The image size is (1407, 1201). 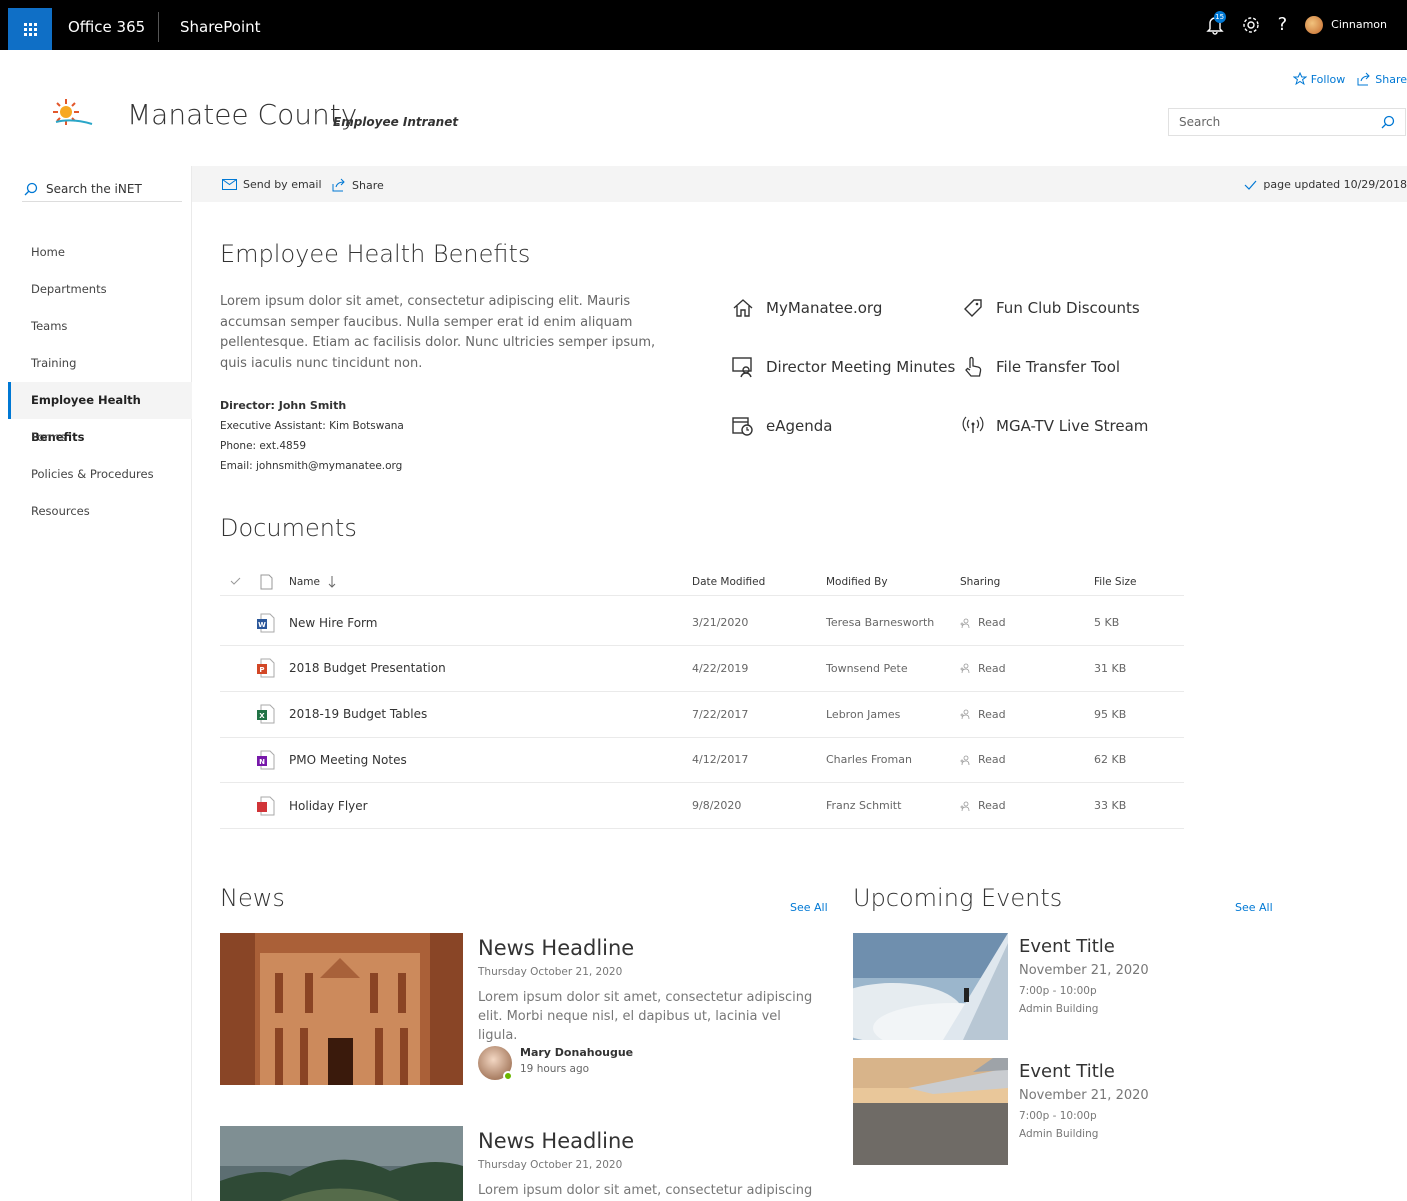 What do you see at coordinates (556, 1063) in the screenshot?
I see `news-author: Mary Donahougue 19 hours ago` at bounding box center [556, 1063].